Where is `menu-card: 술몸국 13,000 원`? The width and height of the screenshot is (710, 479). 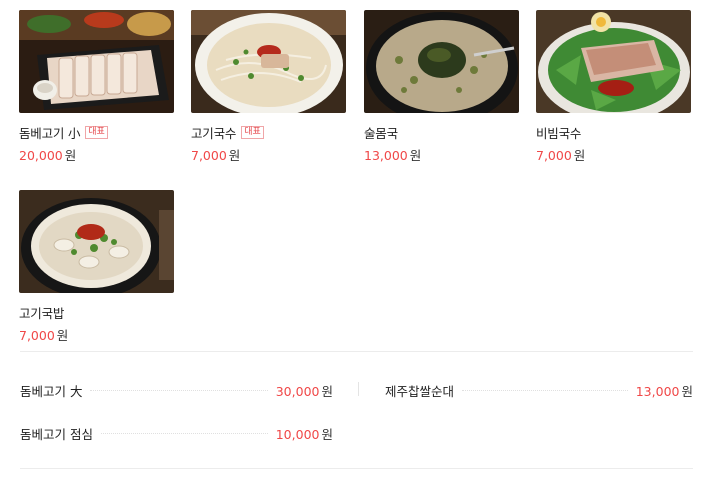
menu-card: 술몸국 13,000 원 is located at coordinates (441, 87).